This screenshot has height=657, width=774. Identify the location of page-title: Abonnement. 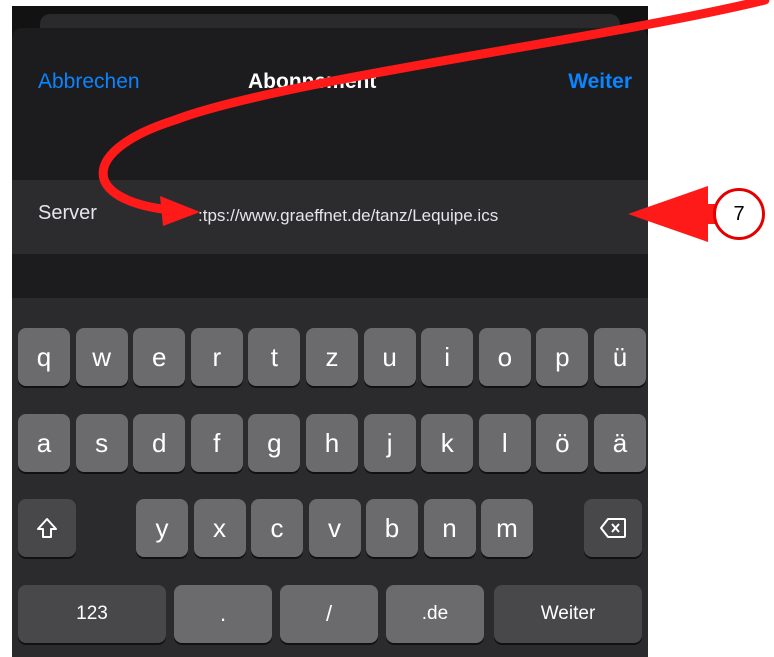
(312, 81).